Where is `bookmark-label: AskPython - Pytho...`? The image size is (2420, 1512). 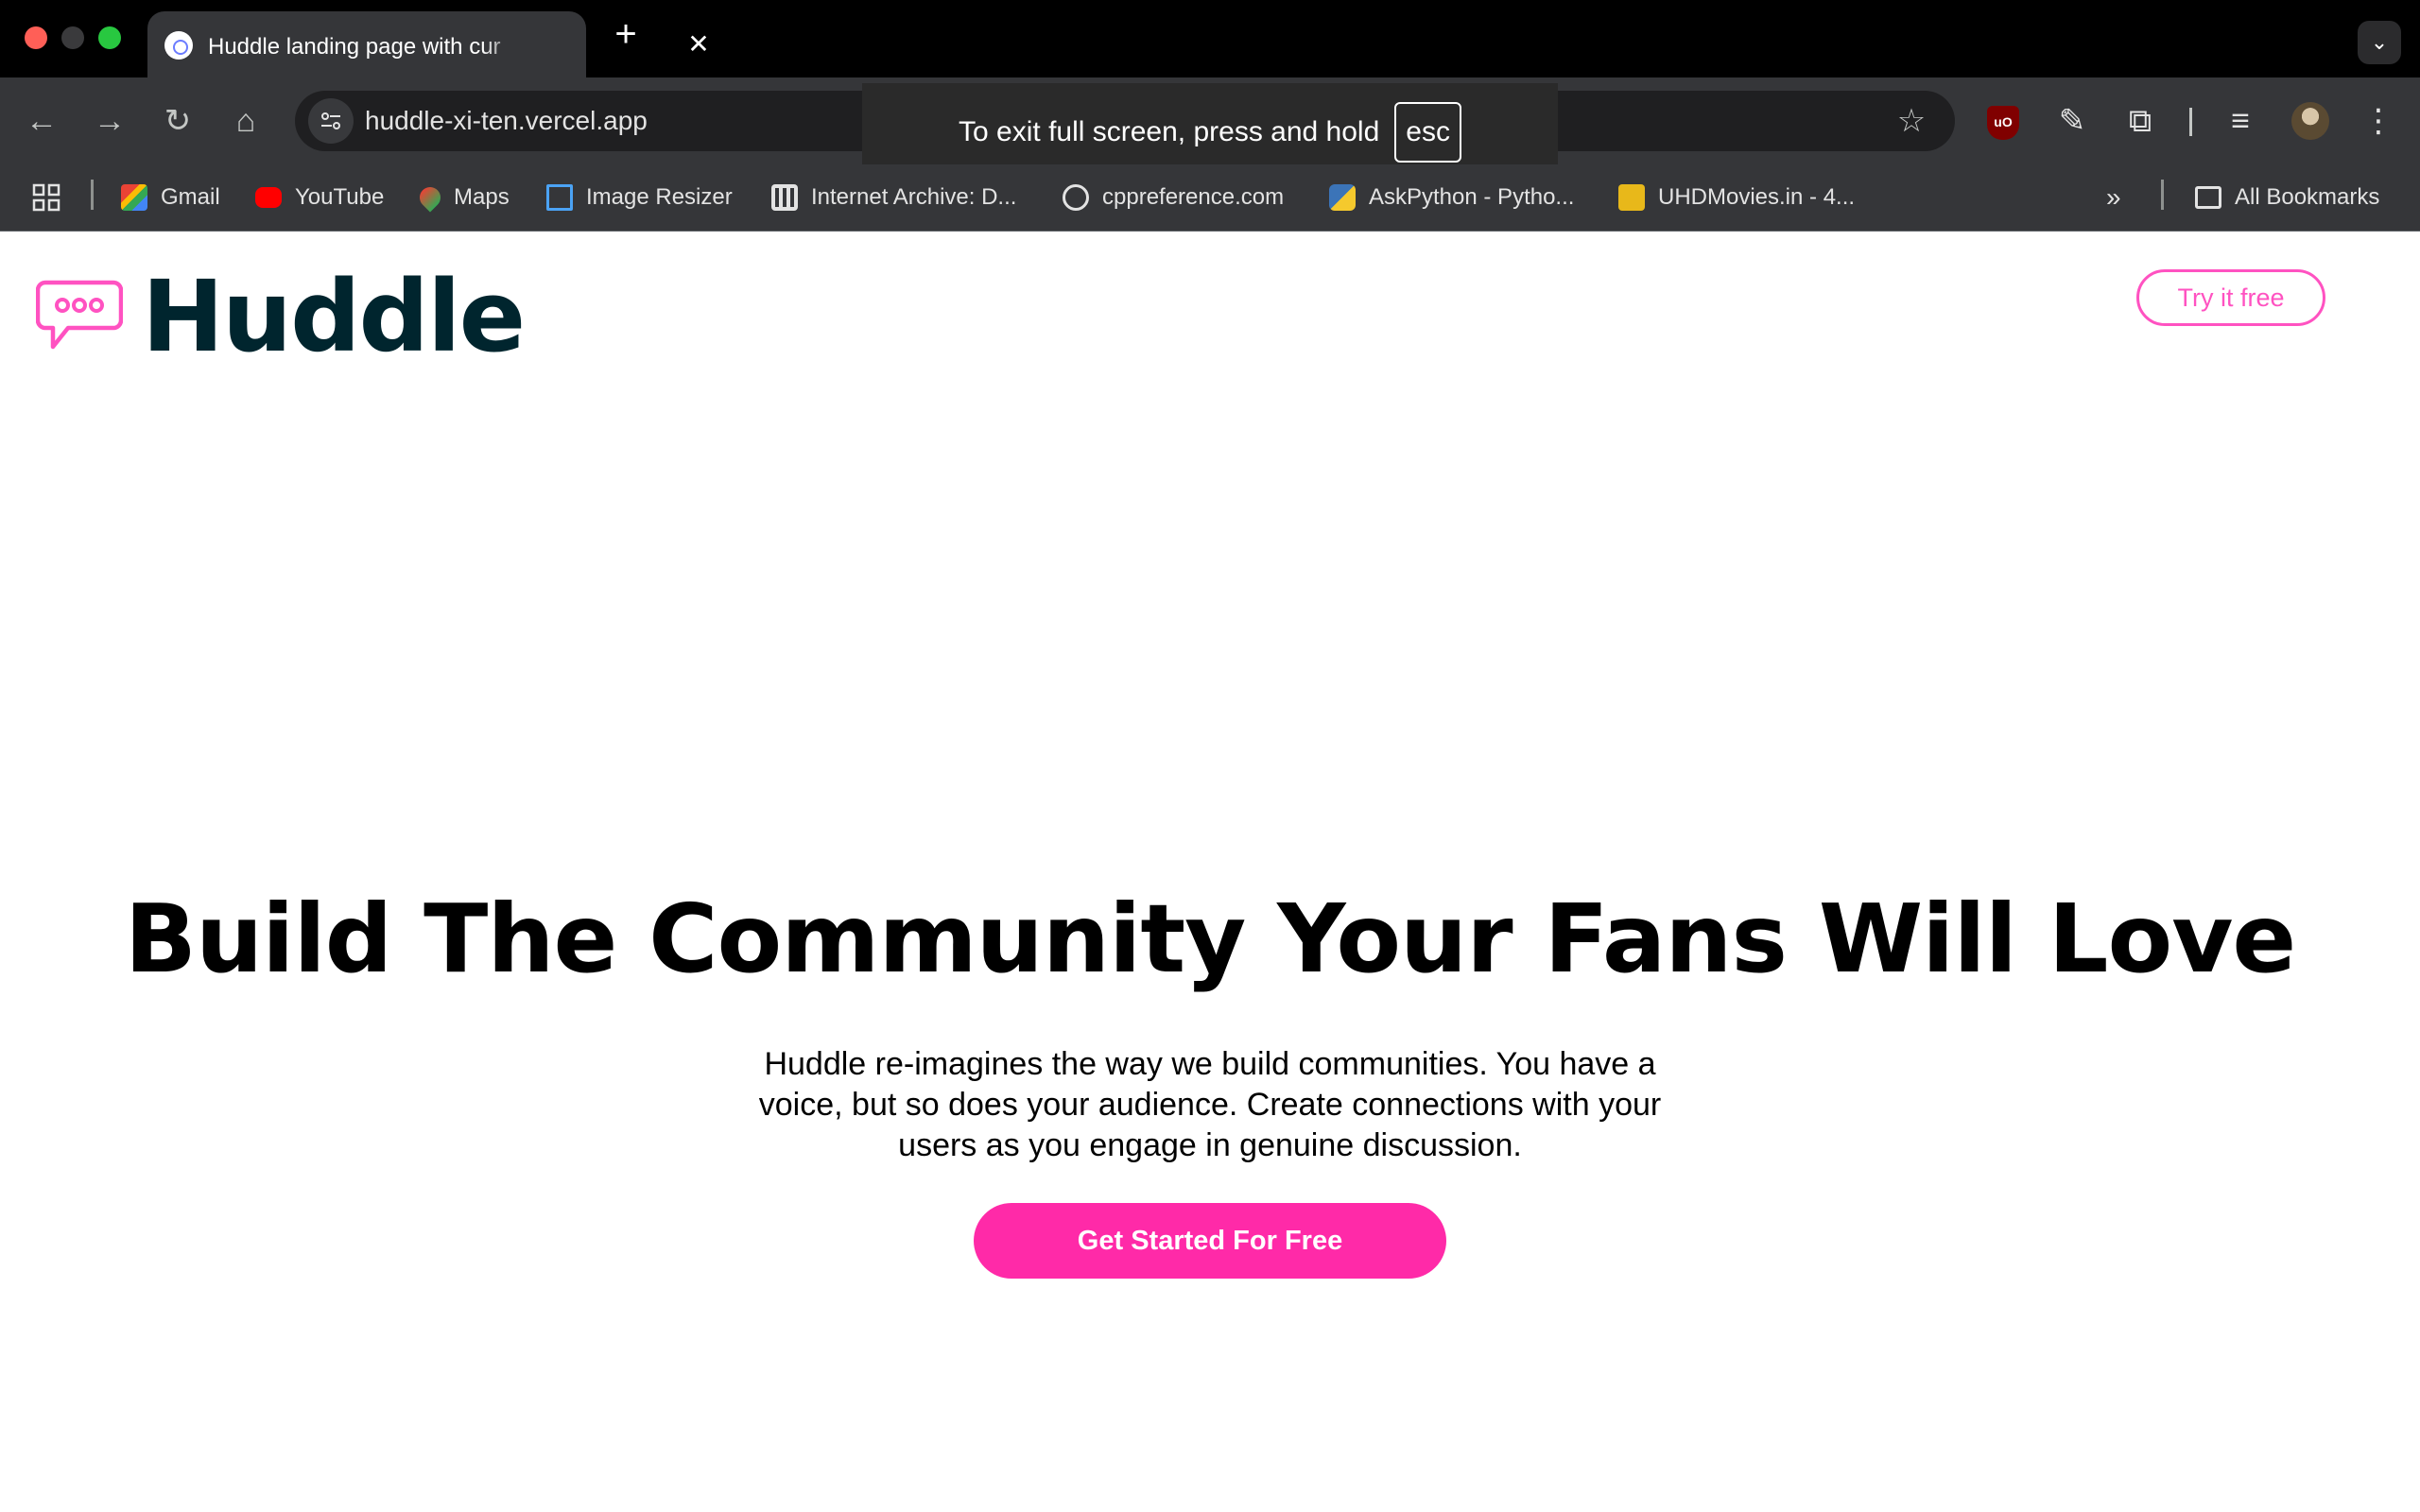 bookmark-label: AskPython - Pytho... is located at coordinates (1472, 197).